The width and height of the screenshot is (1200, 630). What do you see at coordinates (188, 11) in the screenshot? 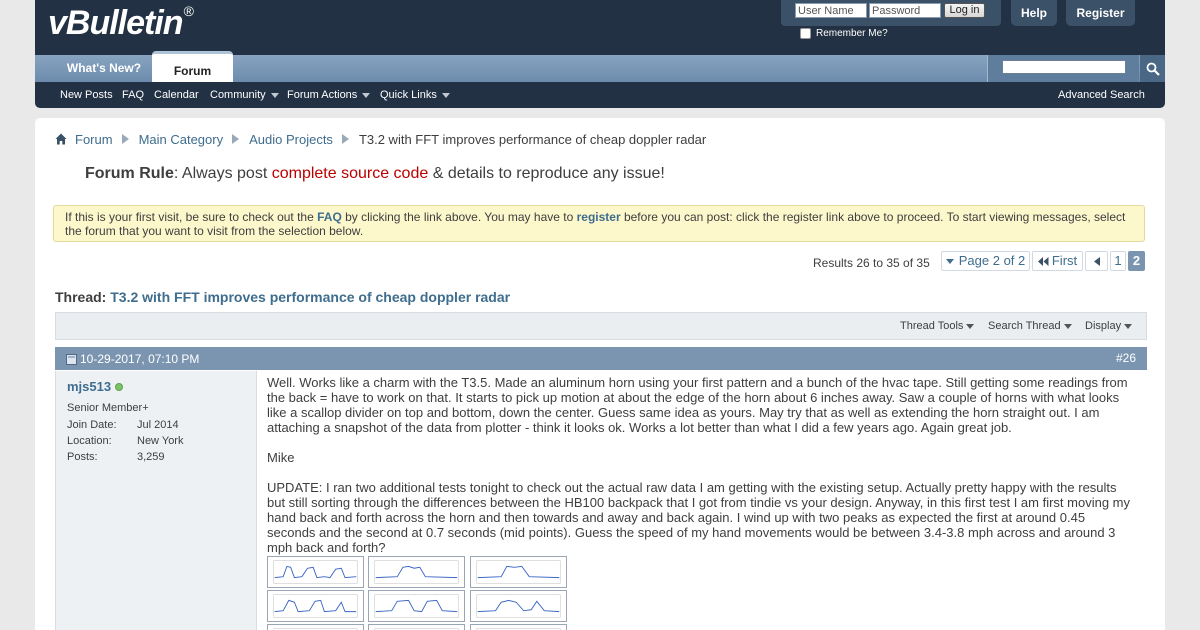
I see `registered-mark: ®` at bounding box center [188, 11].